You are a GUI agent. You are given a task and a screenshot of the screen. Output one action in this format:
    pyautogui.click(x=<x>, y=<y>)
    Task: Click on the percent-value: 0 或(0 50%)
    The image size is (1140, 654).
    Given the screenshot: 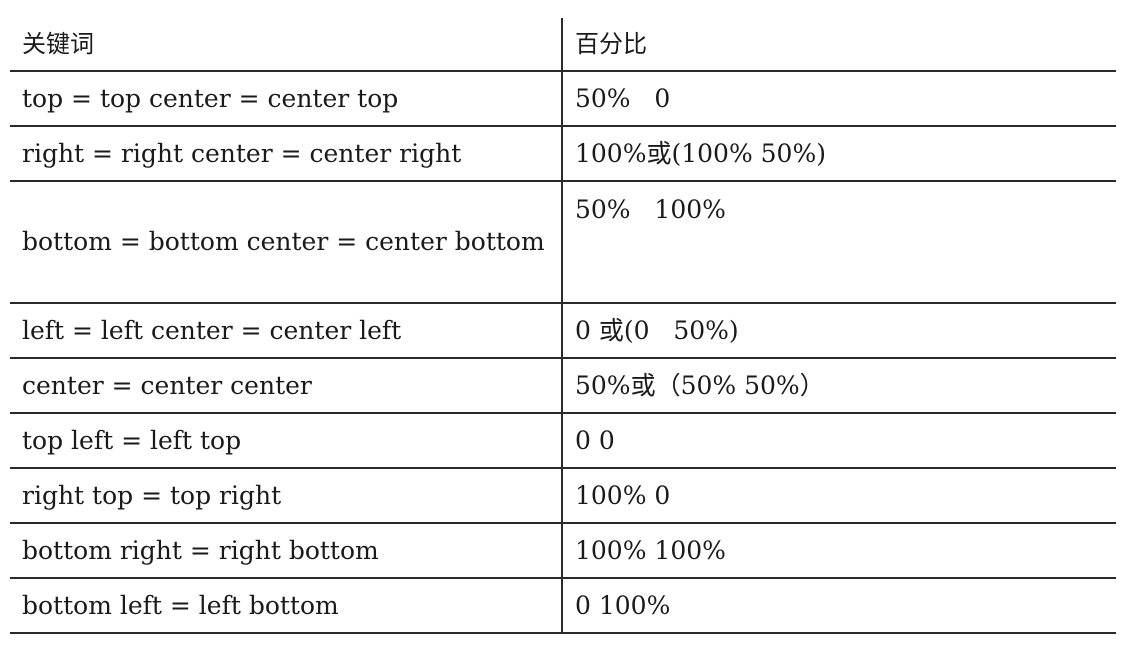 What is the action you would take?
    pyautogui.click(x=657, y=330)
    